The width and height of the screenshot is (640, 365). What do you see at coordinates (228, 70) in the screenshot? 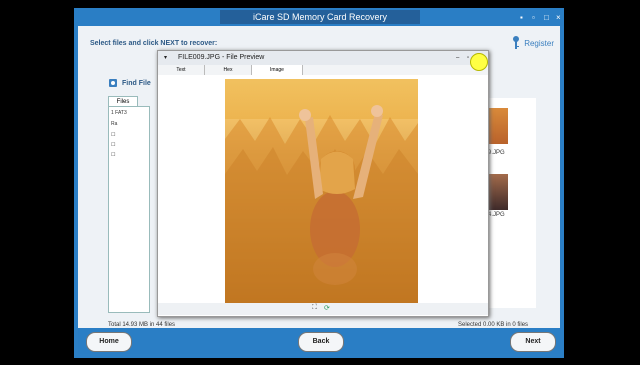
I see `tab-hex: Hex` at bounding box center [228, 70].